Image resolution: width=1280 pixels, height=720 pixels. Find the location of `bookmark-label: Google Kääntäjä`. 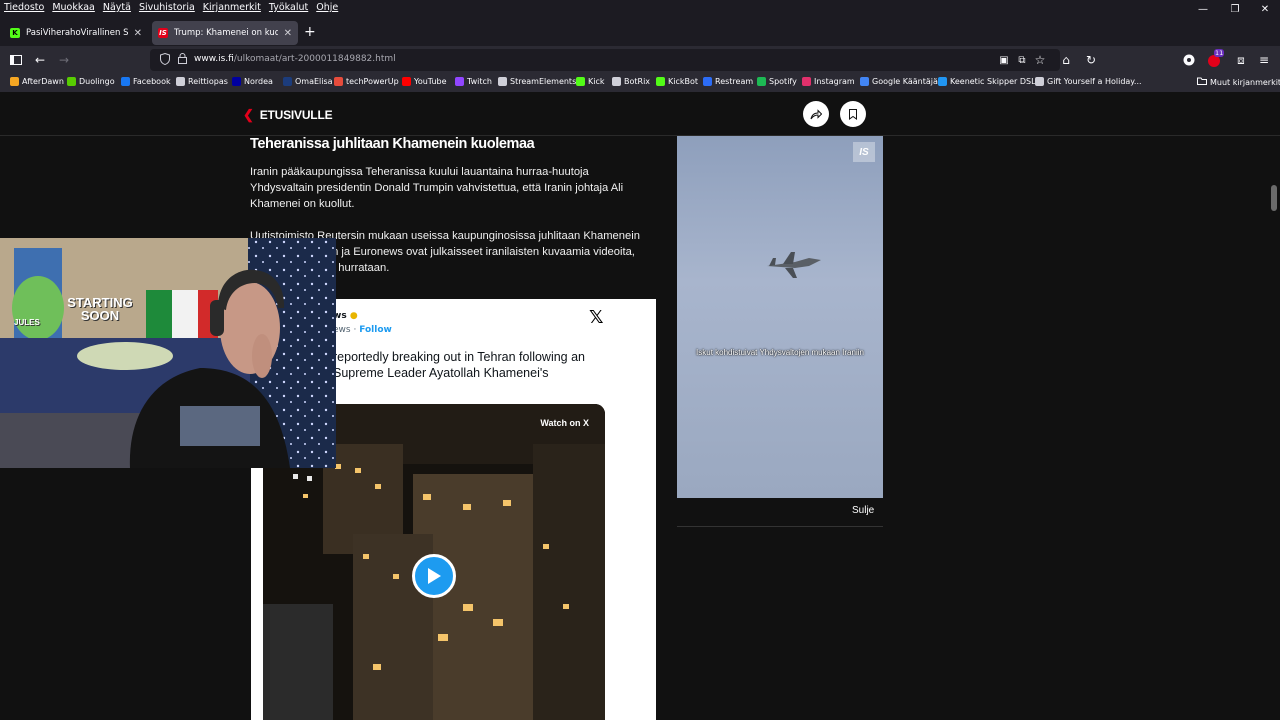

bookmark-label: Google Kääntäjä is located at coordinates (905, 81).